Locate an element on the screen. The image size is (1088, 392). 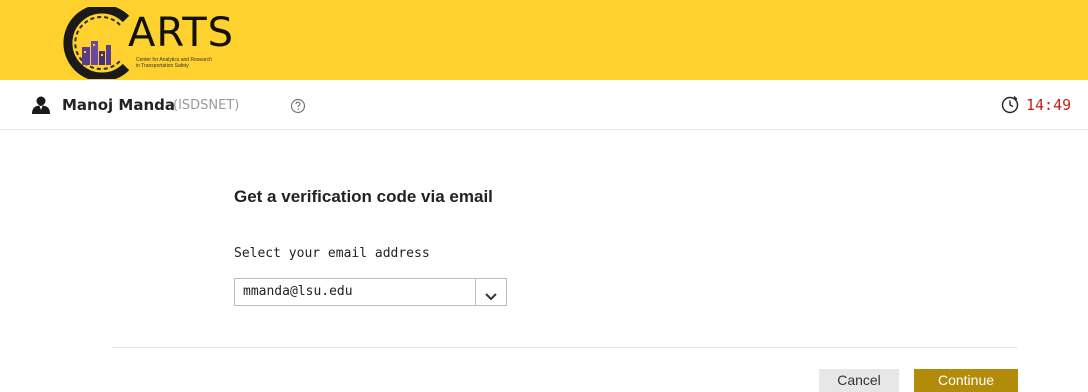
user-icon is located at coordinates (41, 105).